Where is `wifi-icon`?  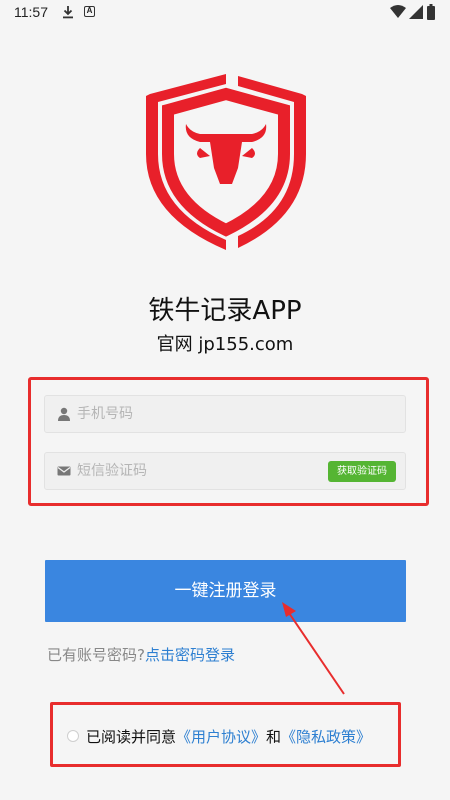
wifi-icon is located at coordinates (398, 11).